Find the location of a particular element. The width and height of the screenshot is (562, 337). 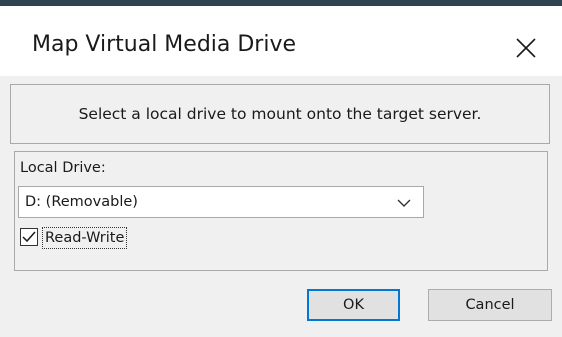

dialog-title: Map Virtual Media Drive is located at coordinates (164, 44).